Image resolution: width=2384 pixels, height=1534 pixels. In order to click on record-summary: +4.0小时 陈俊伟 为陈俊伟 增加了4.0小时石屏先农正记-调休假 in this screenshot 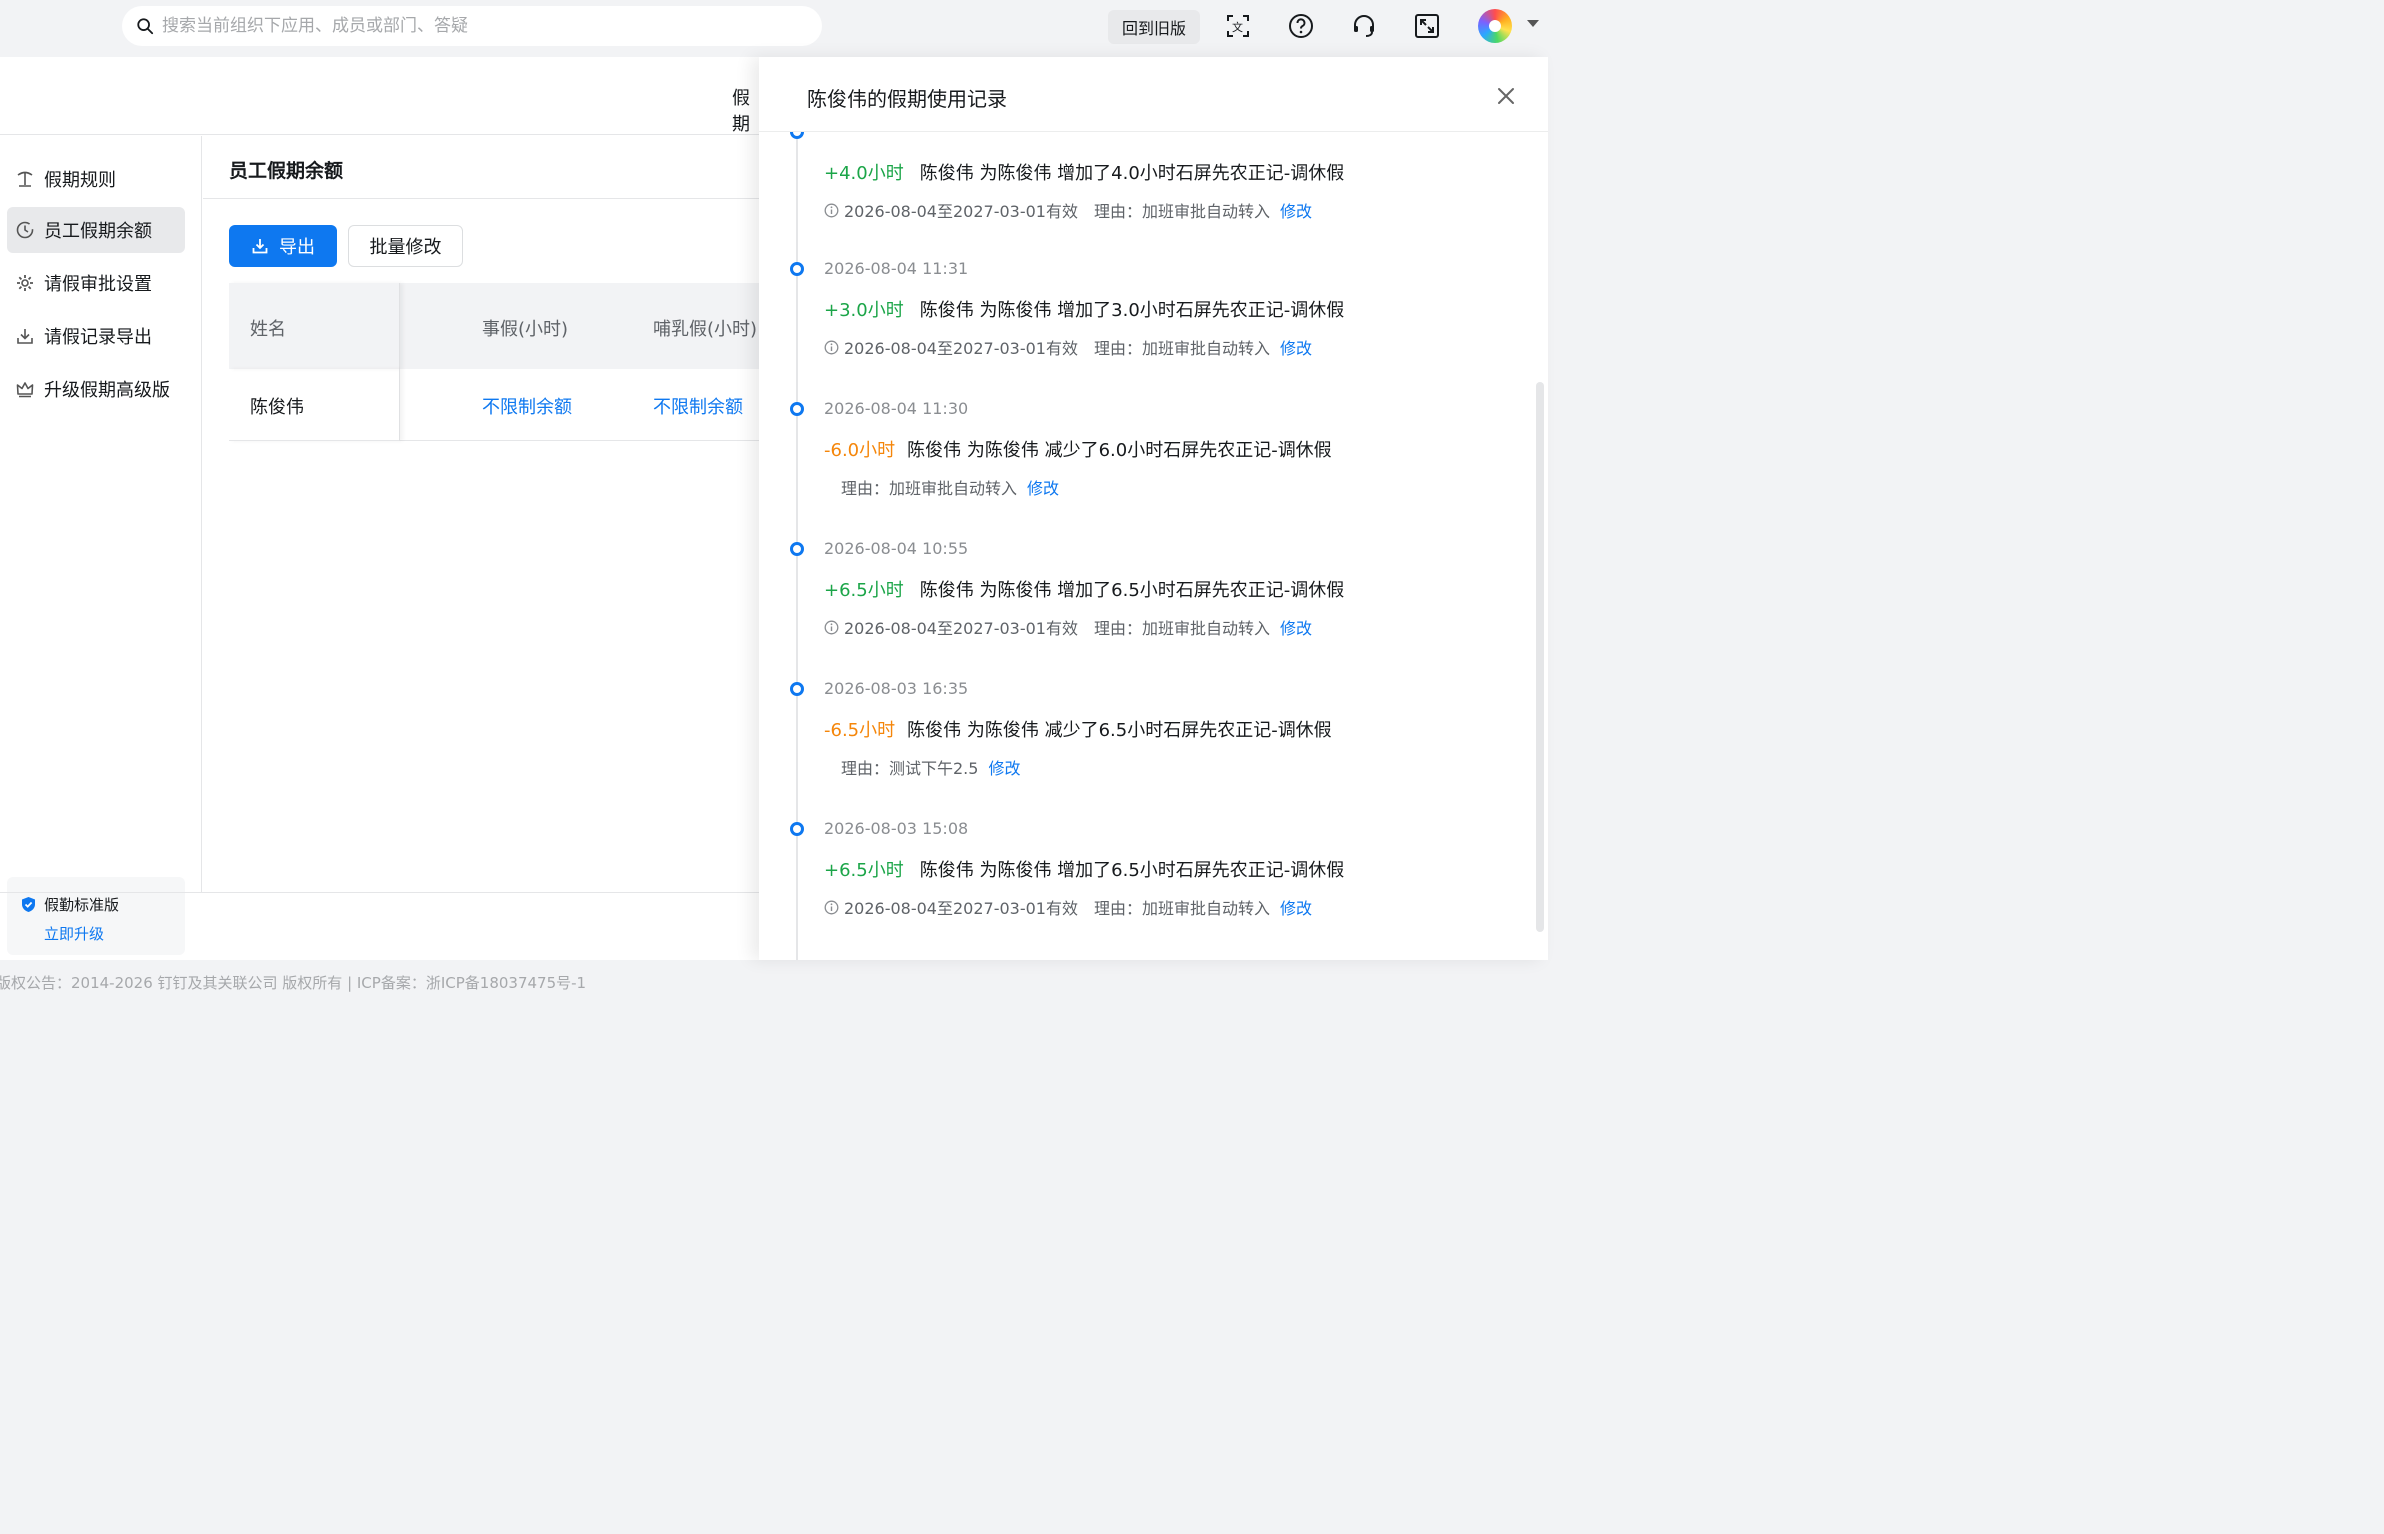, I will do `click(1084, 172)`.